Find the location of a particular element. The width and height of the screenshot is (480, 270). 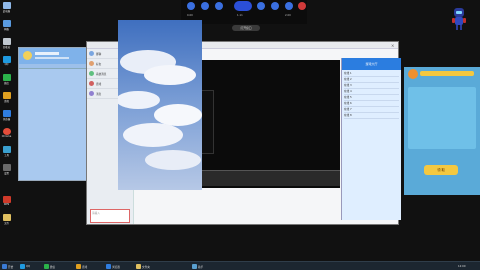

desktop-icon-qq: QQ is located at coordinates (6, 63).